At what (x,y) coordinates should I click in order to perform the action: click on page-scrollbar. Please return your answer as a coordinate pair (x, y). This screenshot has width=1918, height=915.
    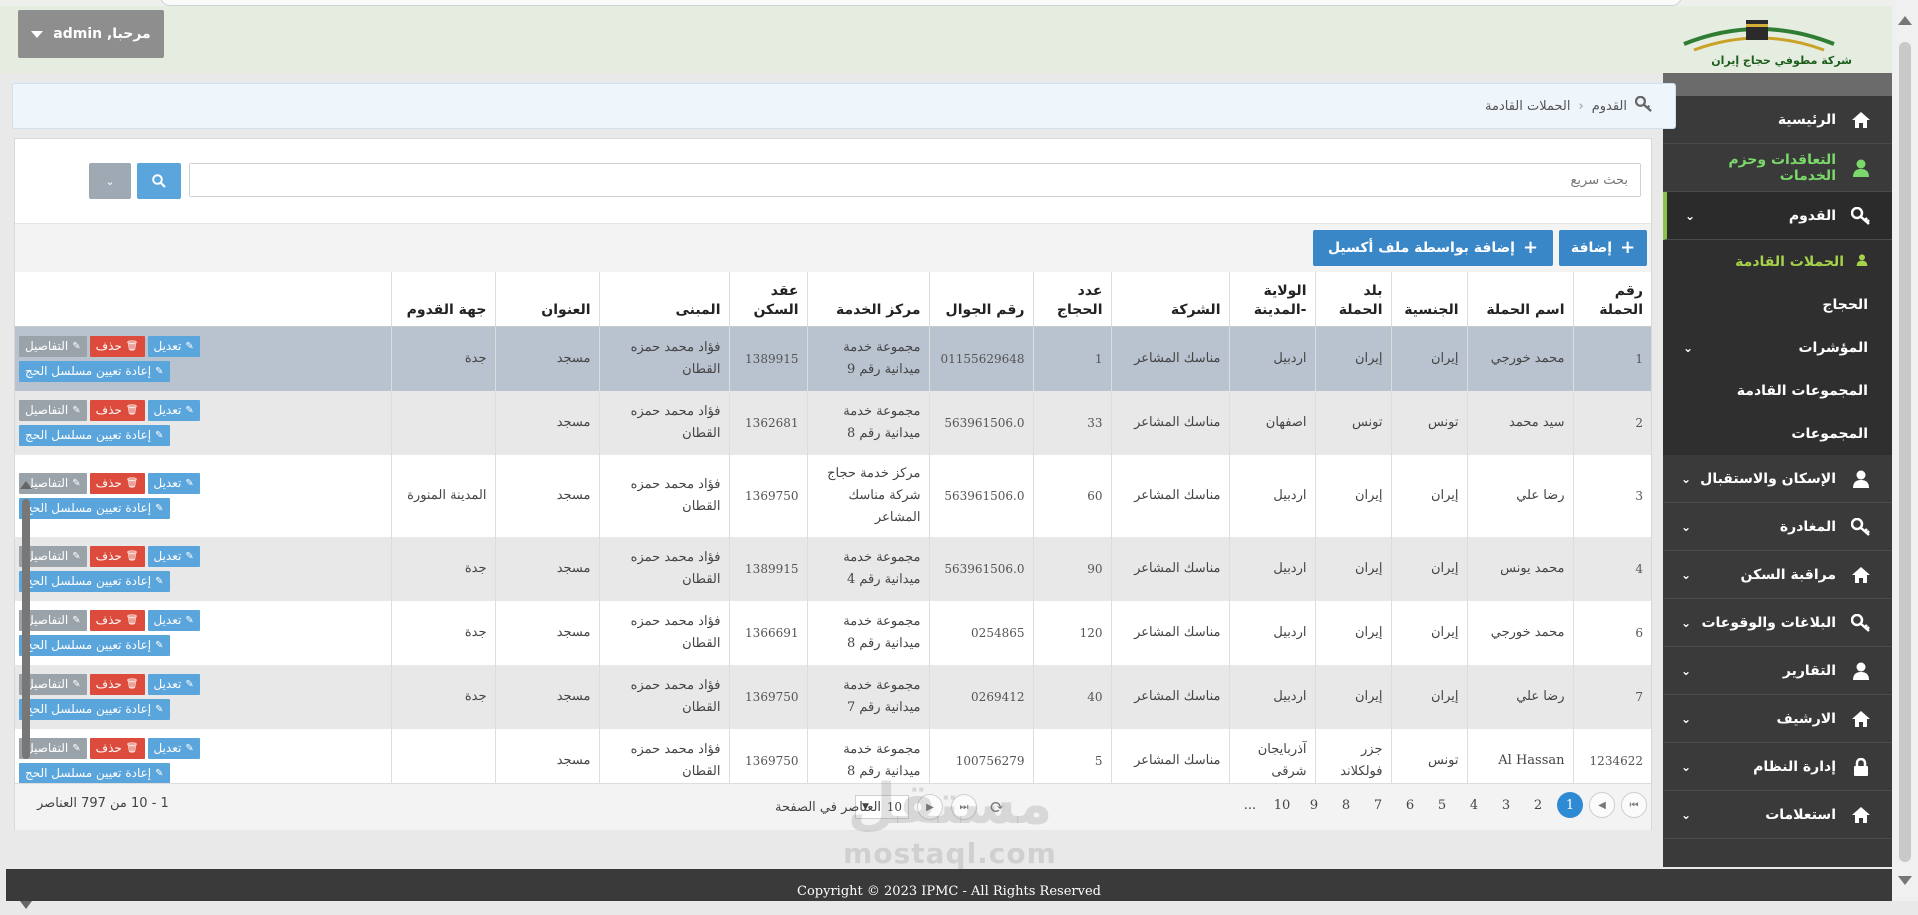
    Looking at the image, I should click on (1905, 450).